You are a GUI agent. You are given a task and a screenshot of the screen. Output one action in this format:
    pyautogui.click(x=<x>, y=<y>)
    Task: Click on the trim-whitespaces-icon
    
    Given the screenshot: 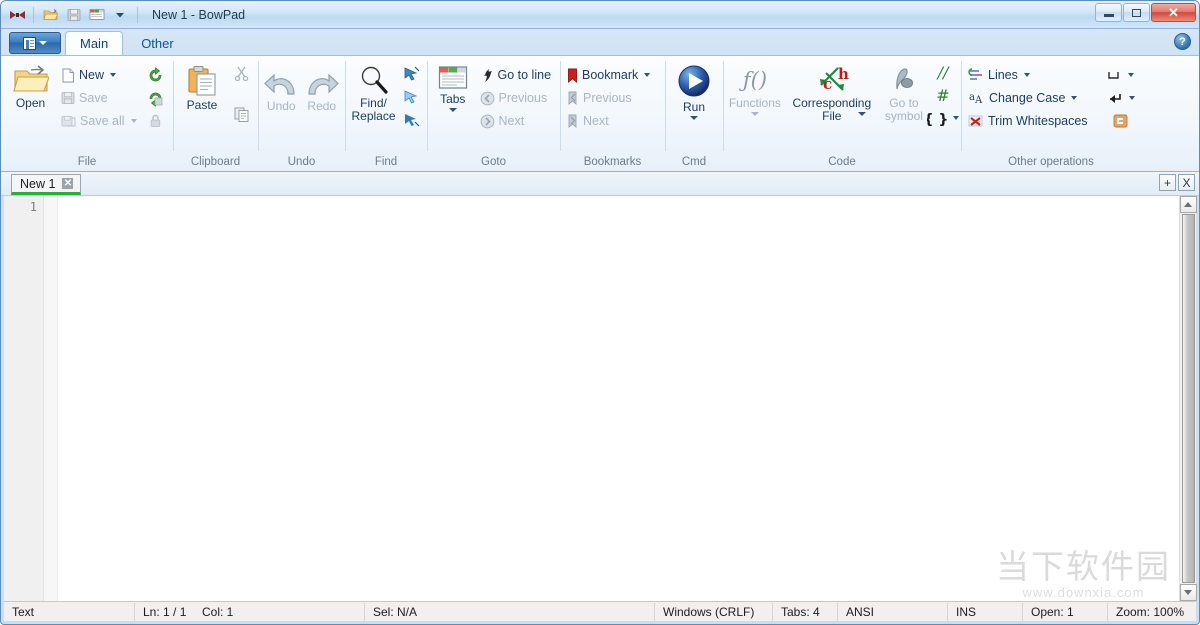 What is the action you would take?
    pyautogui.click(x=976, y=121)
    